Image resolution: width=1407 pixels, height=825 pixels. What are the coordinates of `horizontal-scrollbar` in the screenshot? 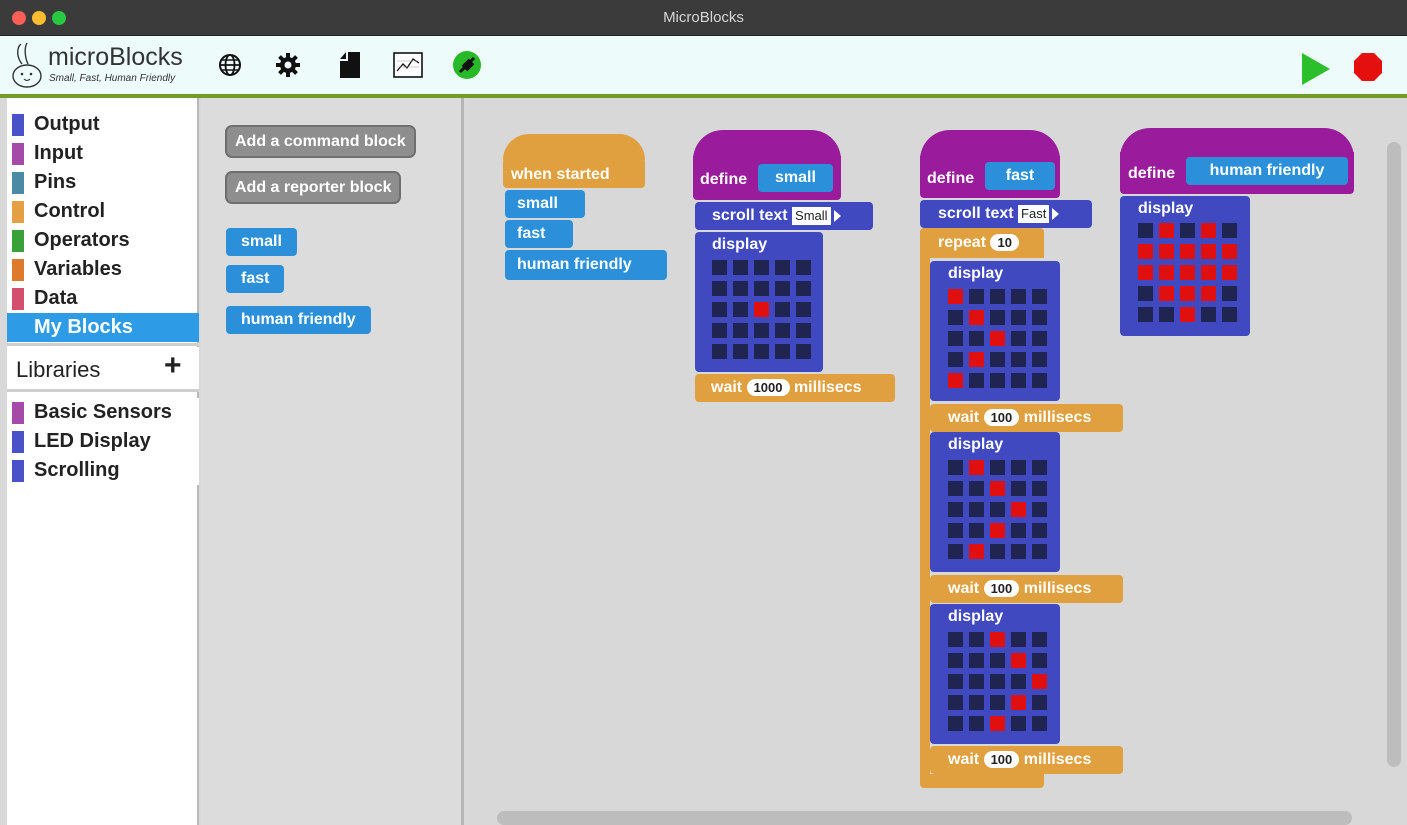 It's located at (924, 818).